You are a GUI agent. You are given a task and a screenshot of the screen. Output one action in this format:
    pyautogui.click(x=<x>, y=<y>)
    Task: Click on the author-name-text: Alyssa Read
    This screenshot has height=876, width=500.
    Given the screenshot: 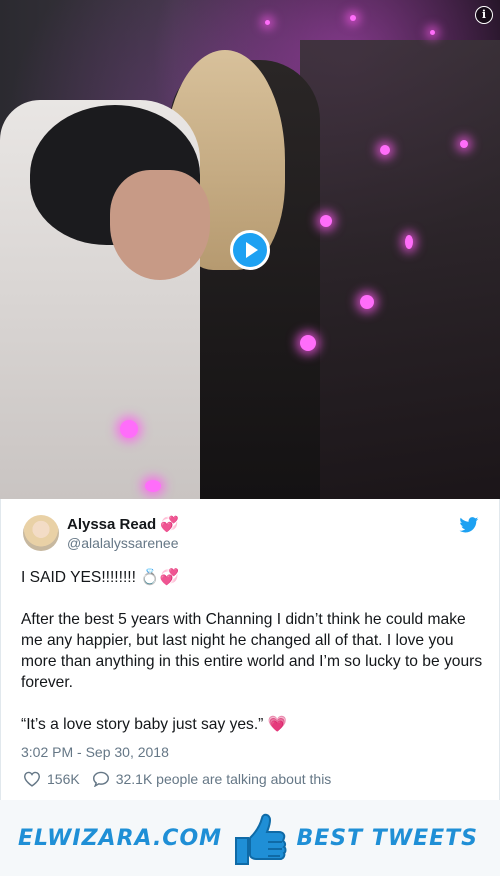 What is the action you would take?
    pyautogui.click(x=112, y=524)
    